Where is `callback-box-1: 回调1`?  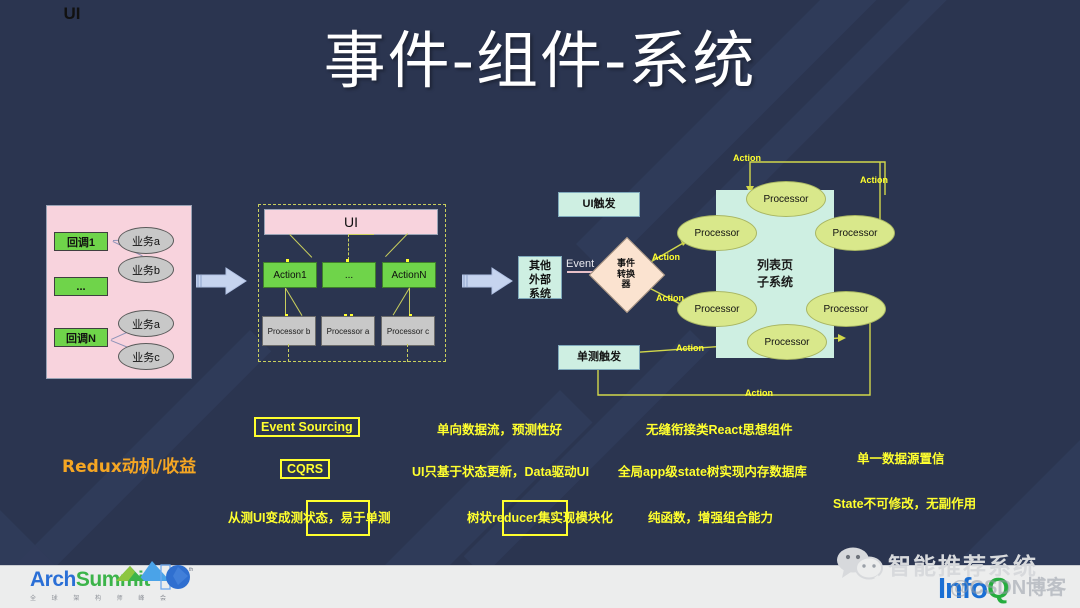 callback-box-1: 回调1 is located at coordinates (81, 241).